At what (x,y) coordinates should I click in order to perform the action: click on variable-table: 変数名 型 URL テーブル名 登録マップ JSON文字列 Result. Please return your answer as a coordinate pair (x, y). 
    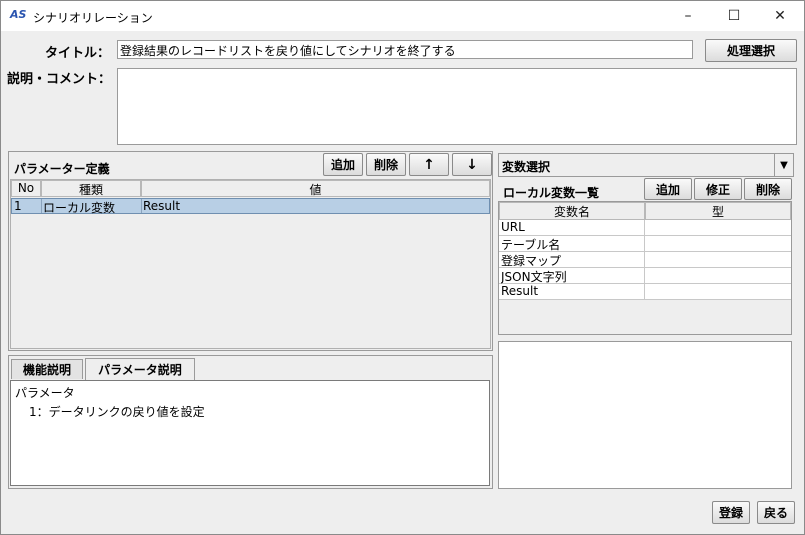
    Looking at the image, I should click on (645, 268).